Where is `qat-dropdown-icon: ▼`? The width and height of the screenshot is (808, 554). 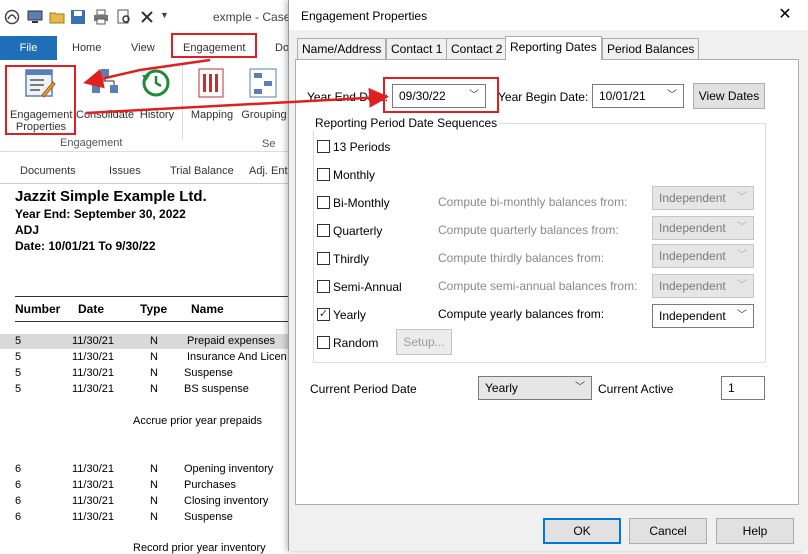 qat-dropdown-icon: ▼ is located at coordinates (164, 15).